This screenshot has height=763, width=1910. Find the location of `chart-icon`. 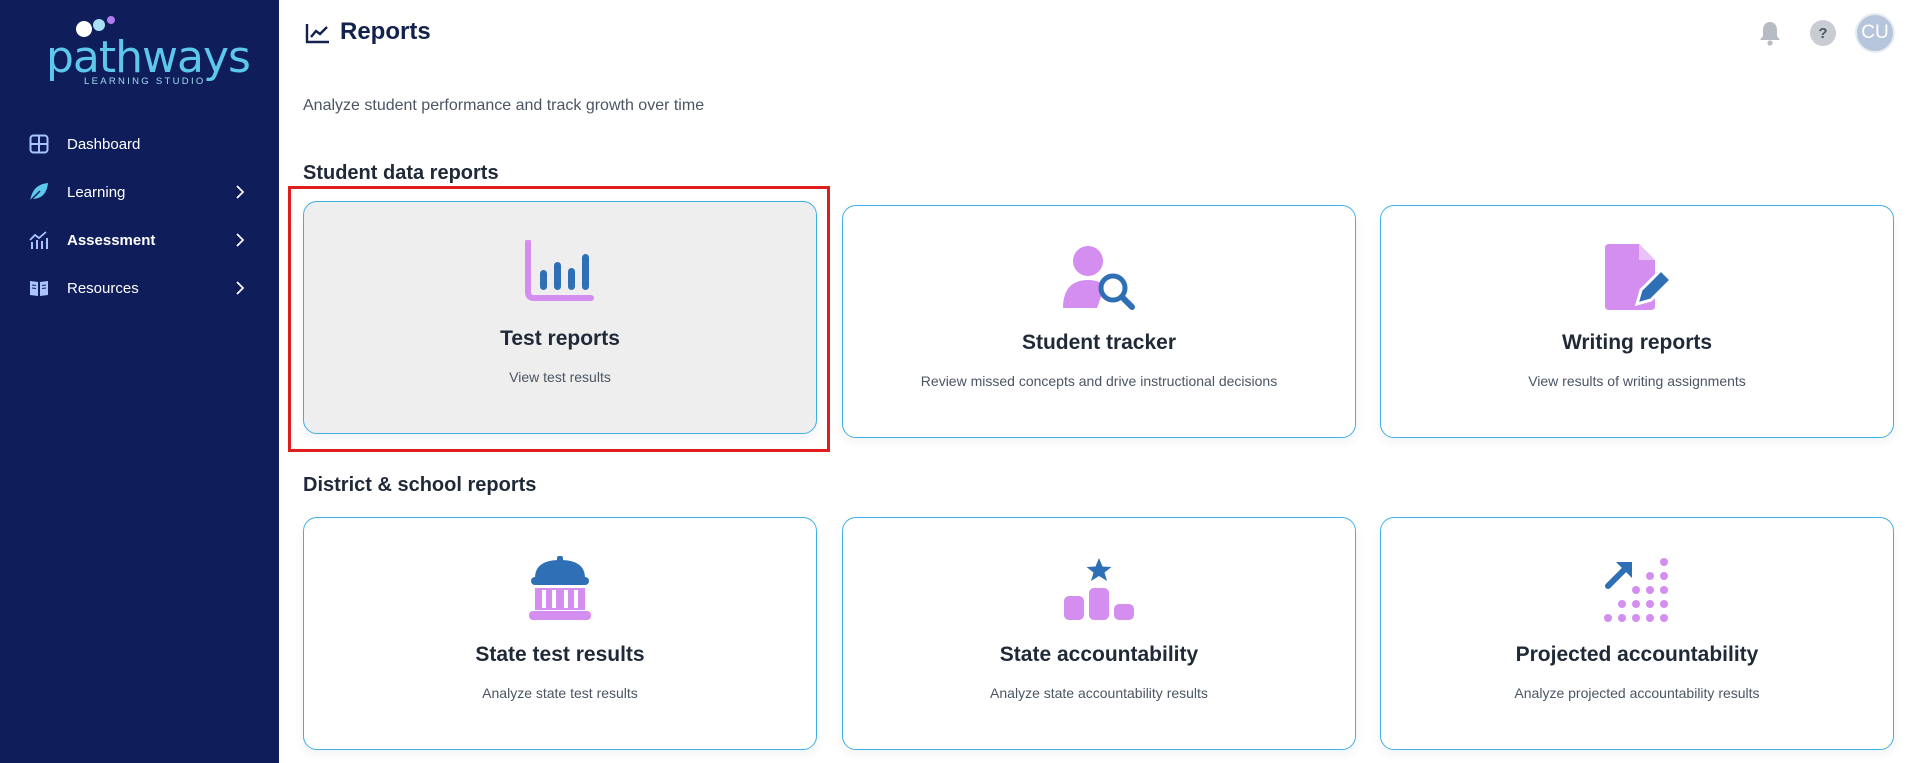

chart-icon is located at coordinates (39, 240).